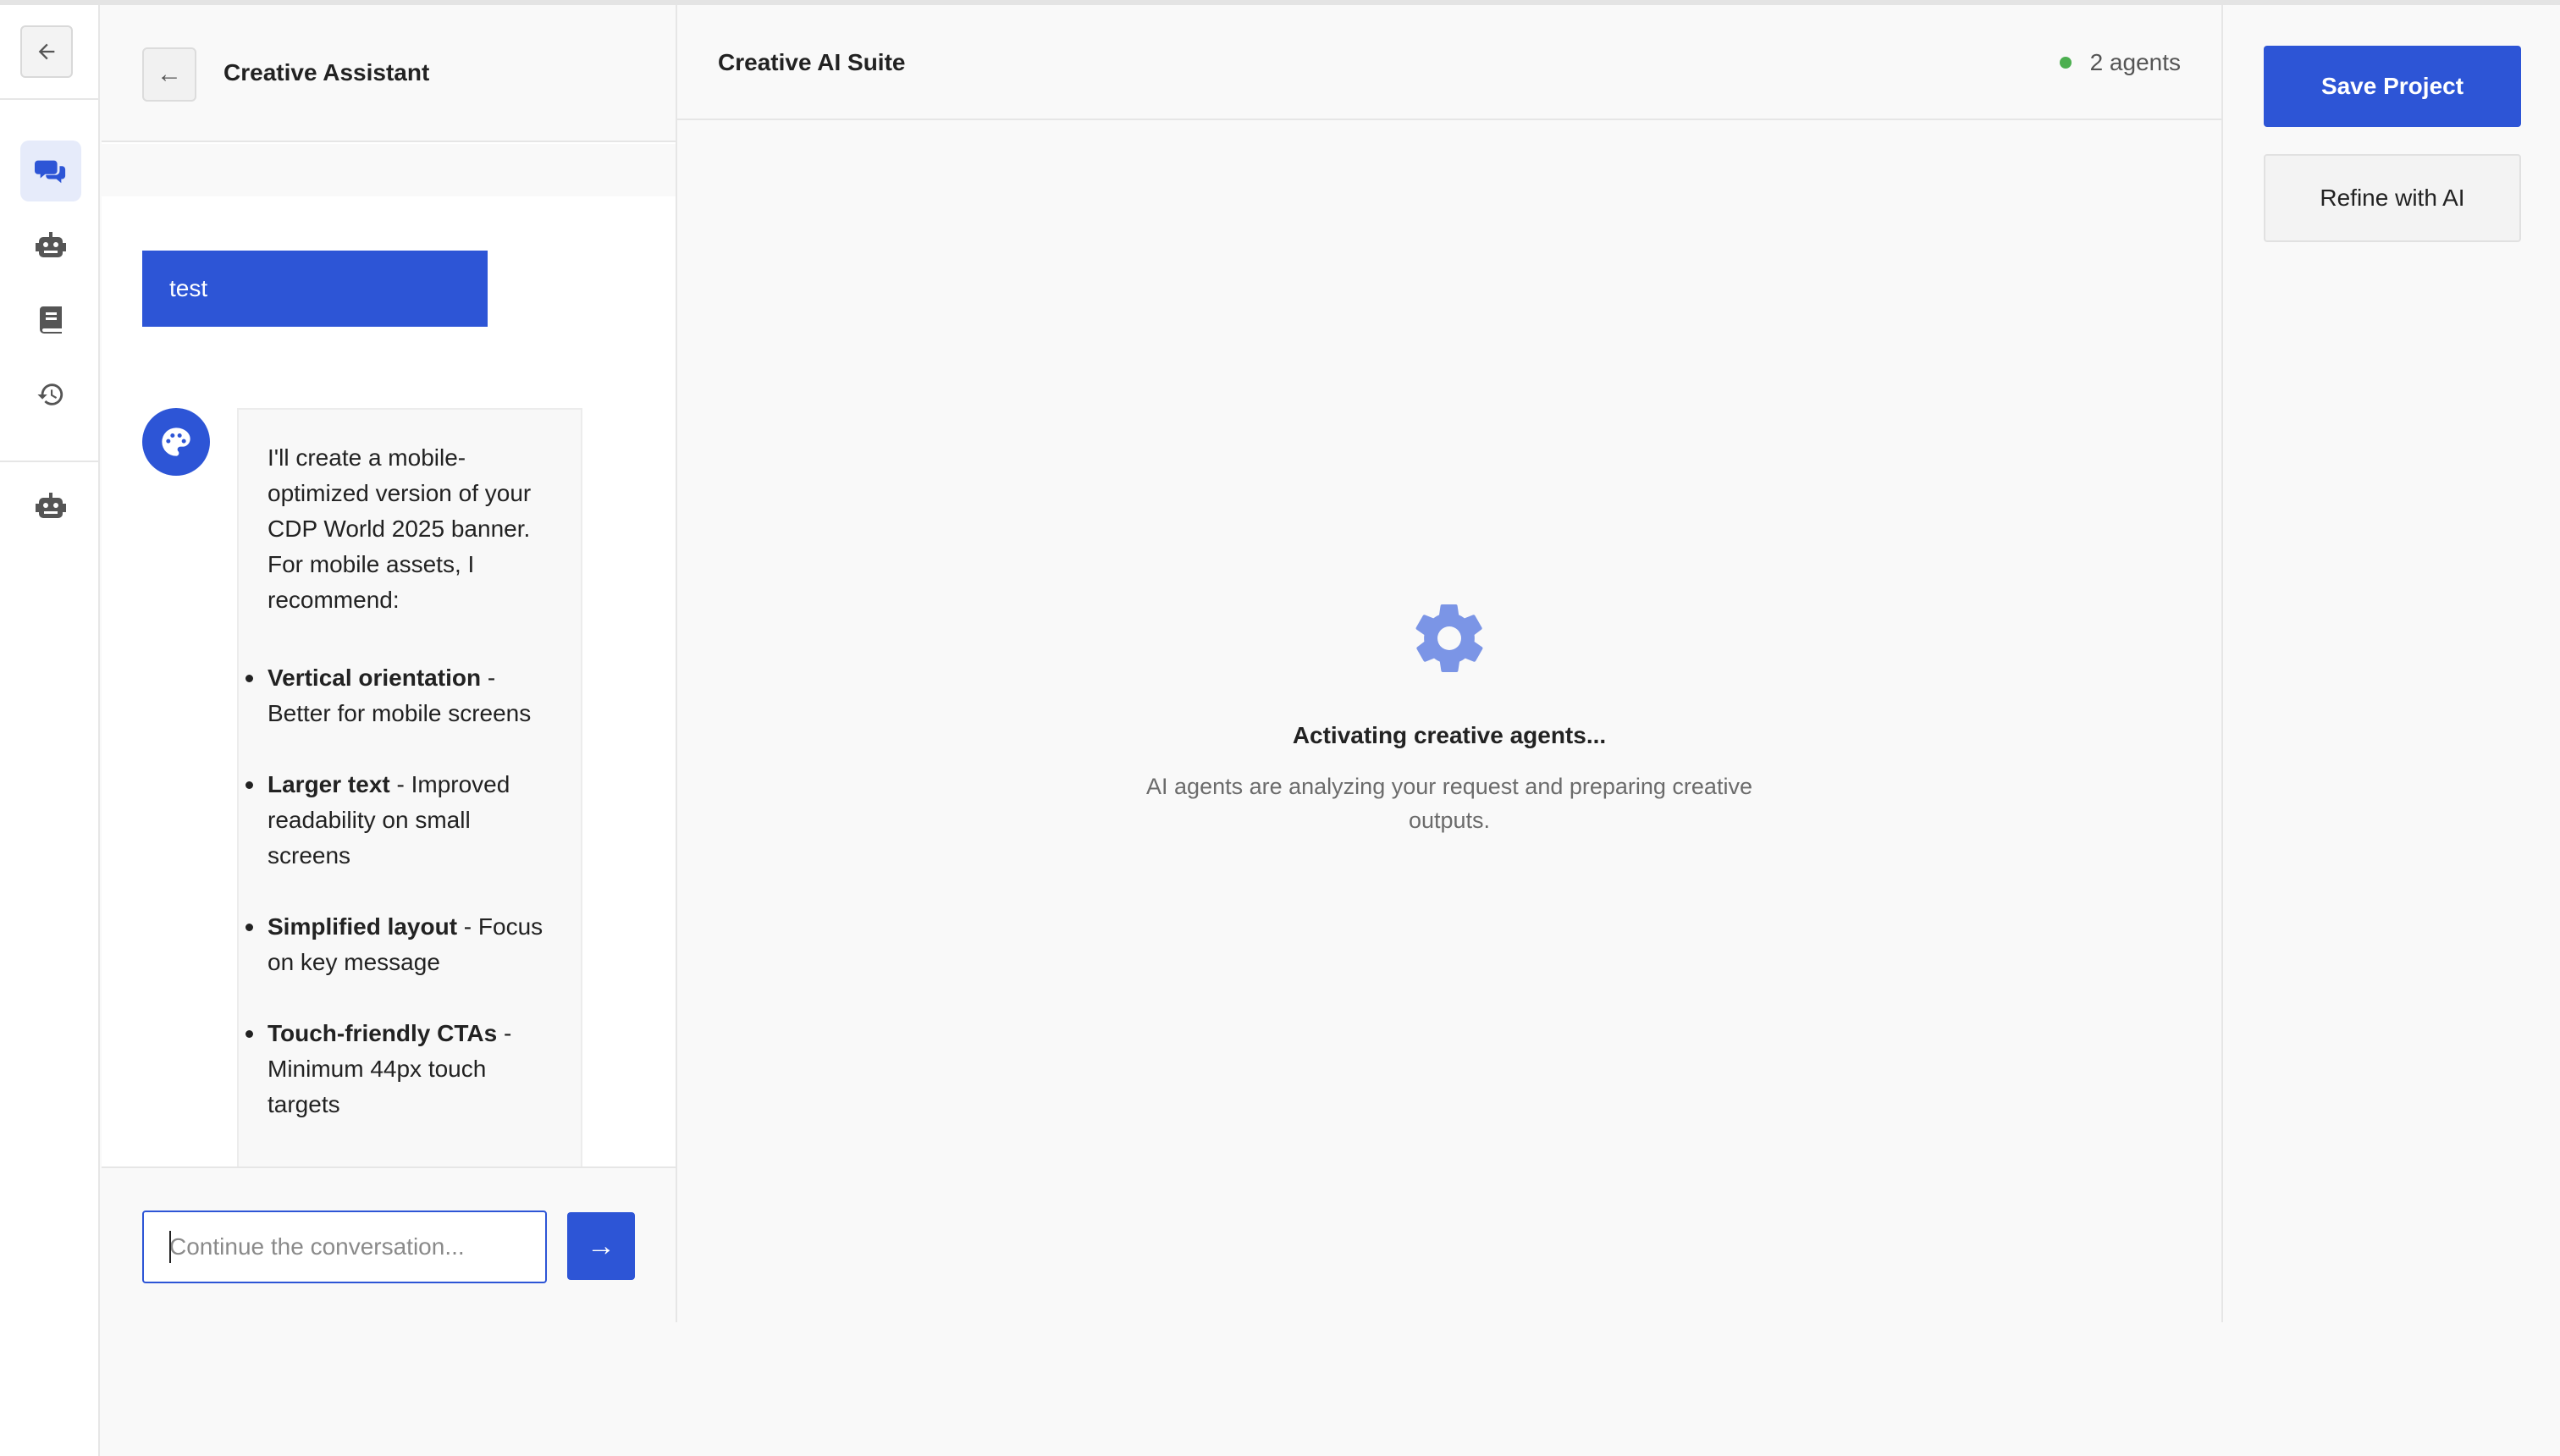  I want to click on agents-status: 2 agents, so click(2120, 62).